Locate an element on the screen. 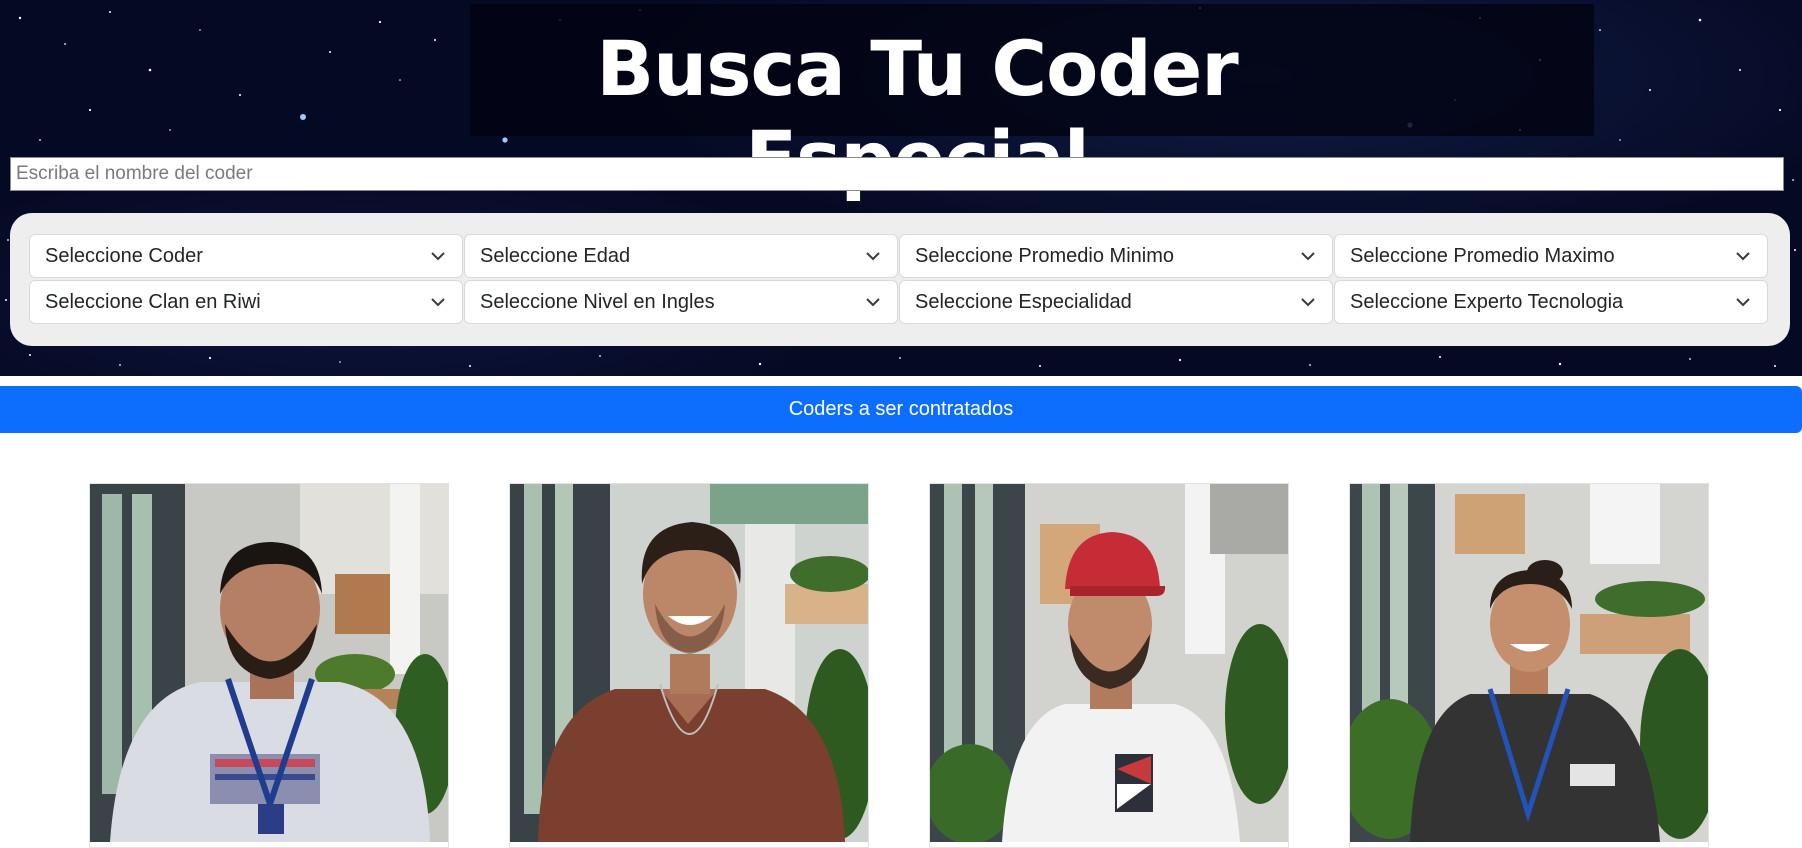 Image resolution: width=1802 pixels, height=848 pixels. select-coder-label: Seleccione Coder is located at coordinates (124, 256).